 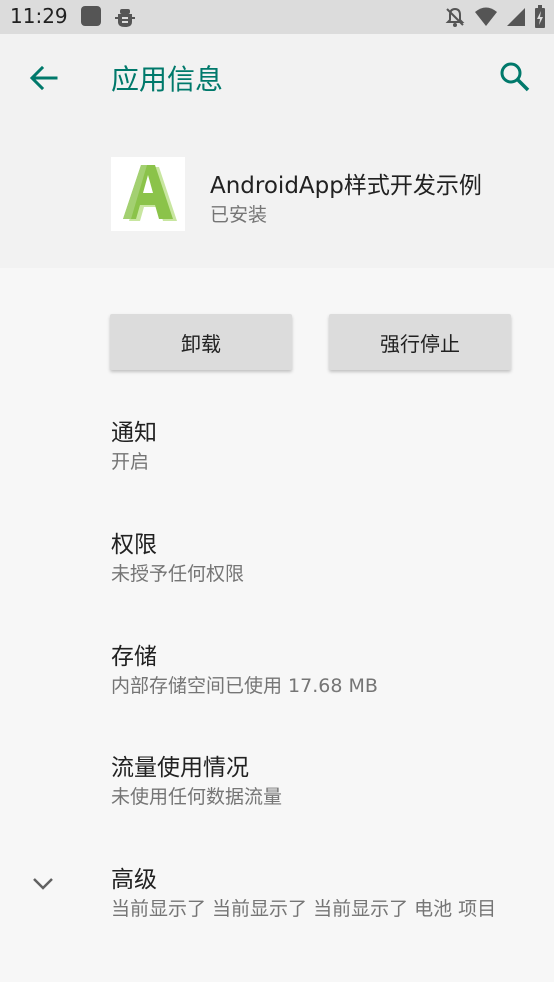 I want to click on force-stop-button: 强行停止, so click(x=420, y=342).